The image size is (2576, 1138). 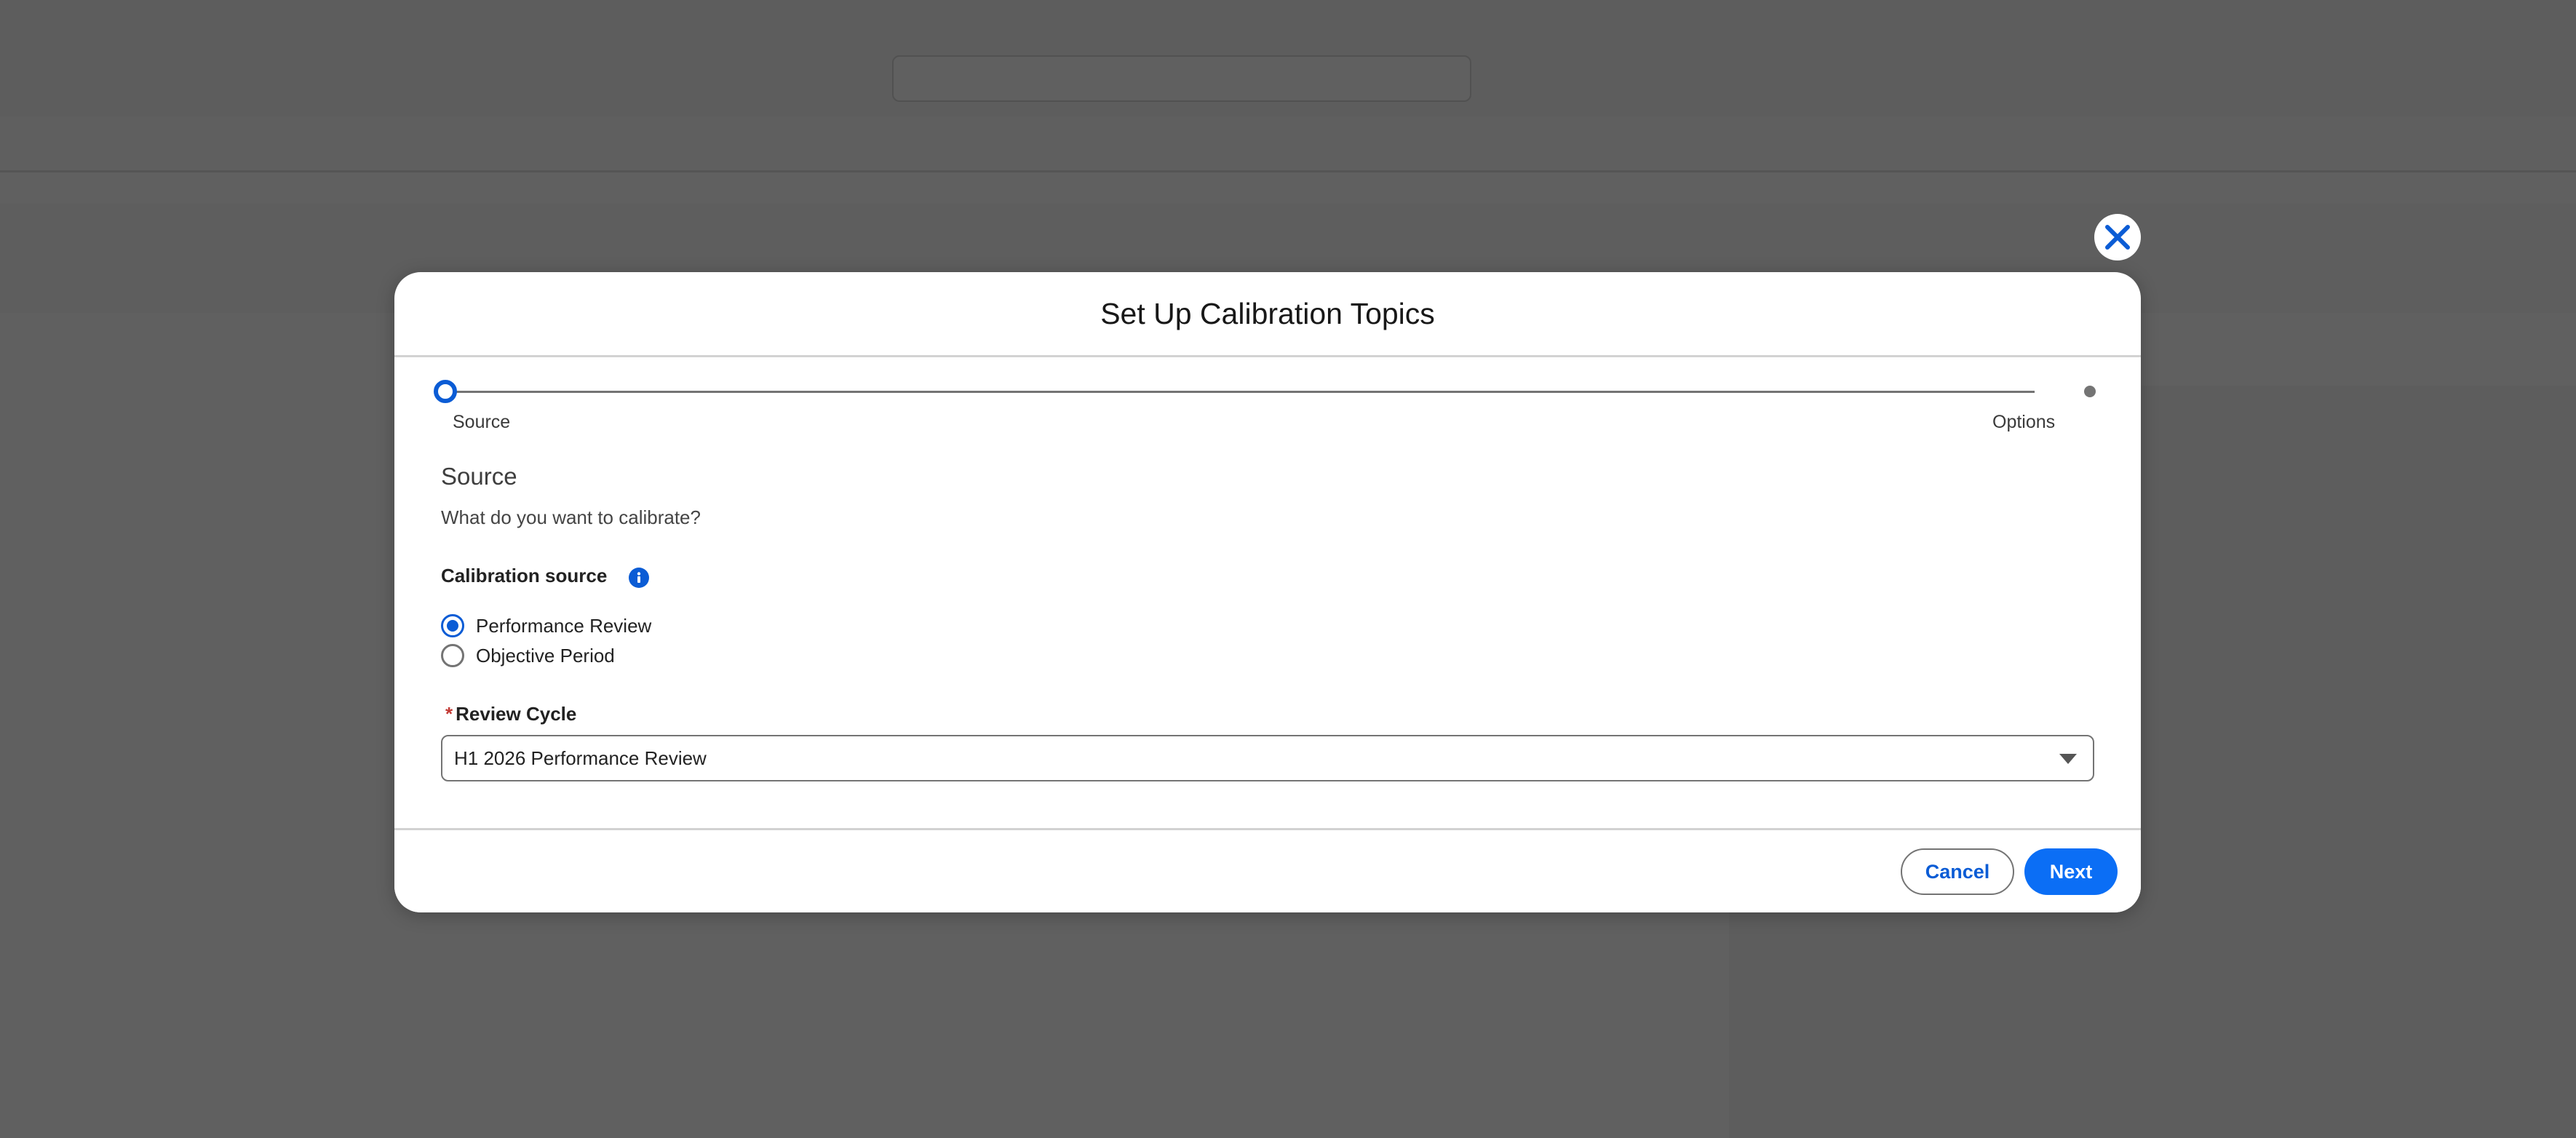 I want to click on step-label-options: Options, so click(x=2024, y=422).